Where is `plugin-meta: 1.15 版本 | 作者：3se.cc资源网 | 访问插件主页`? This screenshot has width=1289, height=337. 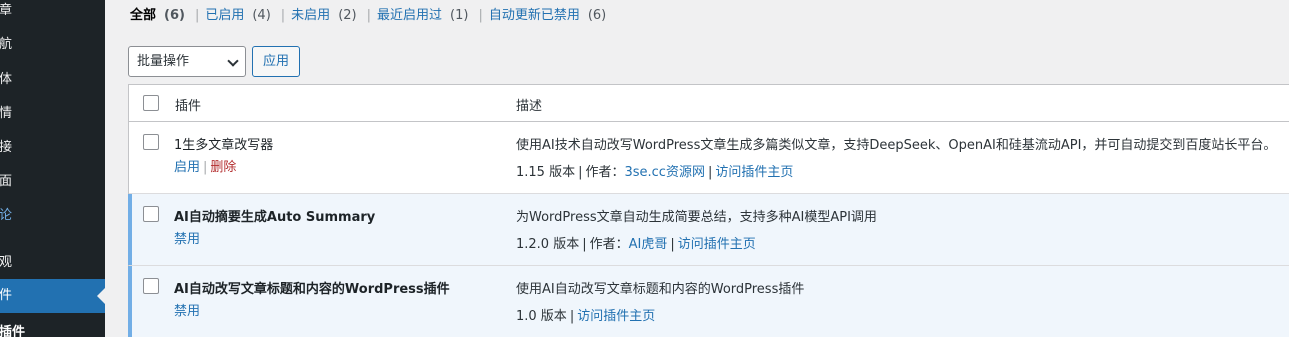 plugin-meta: 1.15 版本 | 作者：3se.cc资源网 | 访问插件主页 is located at coordinates (654, 170).